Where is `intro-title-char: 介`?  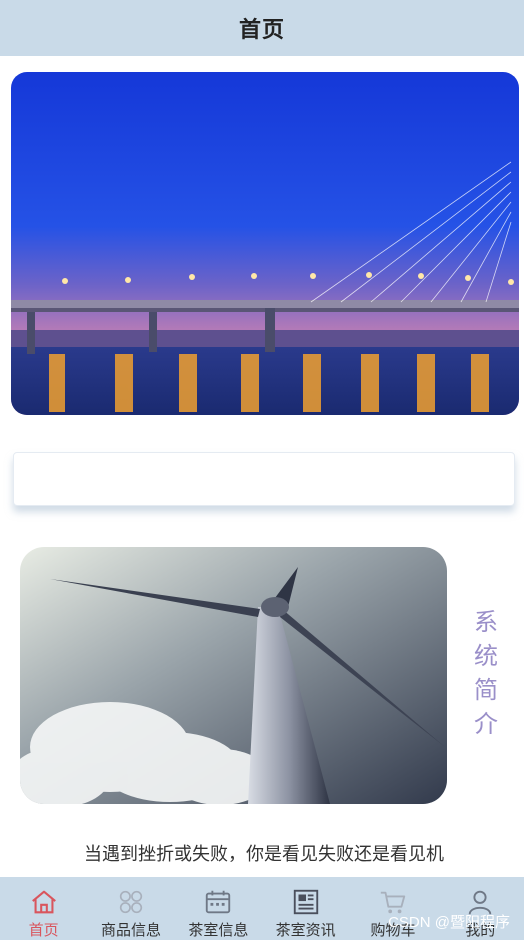
intro-title-char: 介 is located at coordinates (486, 724).